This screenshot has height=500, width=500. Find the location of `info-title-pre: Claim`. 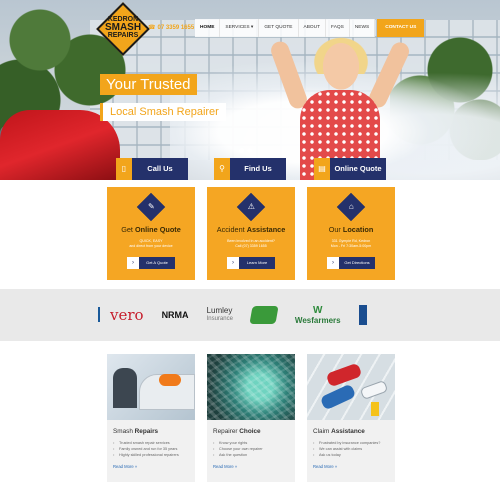

info-title-pre: Claim is located at coordinates (322, 431).